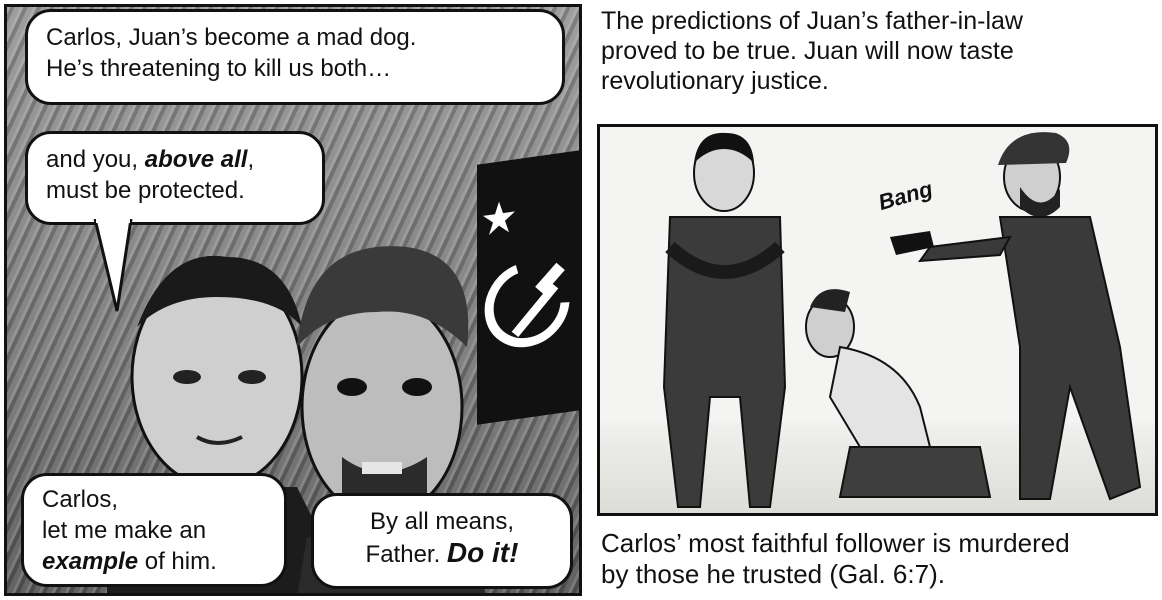  I want to click on bubble-3-line-3: example of him., so click(154, 561).